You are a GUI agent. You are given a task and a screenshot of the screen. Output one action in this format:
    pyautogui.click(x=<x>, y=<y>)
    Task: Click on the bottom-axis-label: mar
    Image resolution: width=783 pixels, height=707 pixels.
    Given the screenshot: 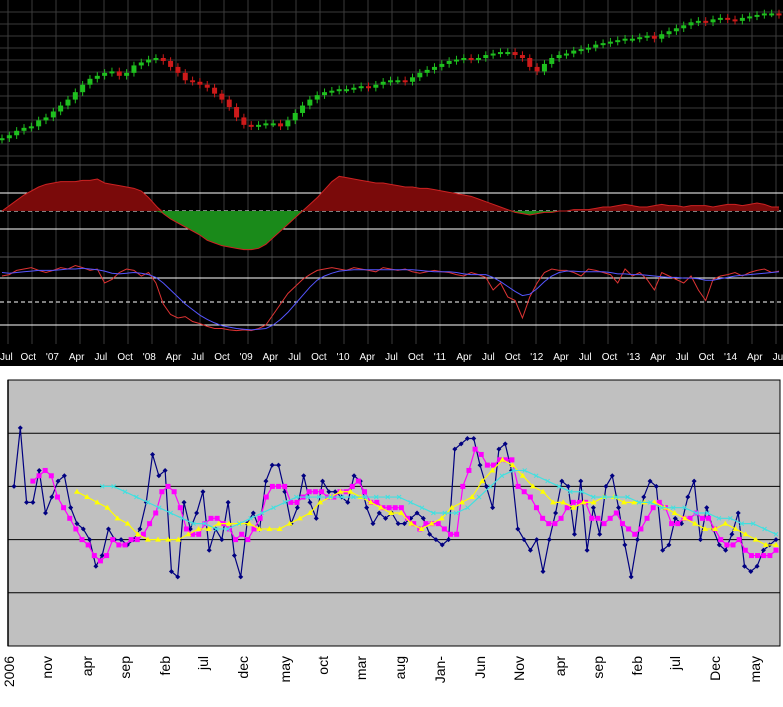 What is the action you would take?
    pyautogui.click(x=361, y=668)
    